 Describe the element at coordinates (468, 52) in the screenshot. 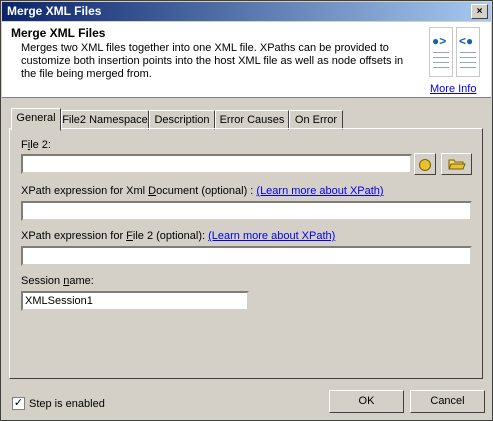

I see `xml-document-icon: <●` at that location.